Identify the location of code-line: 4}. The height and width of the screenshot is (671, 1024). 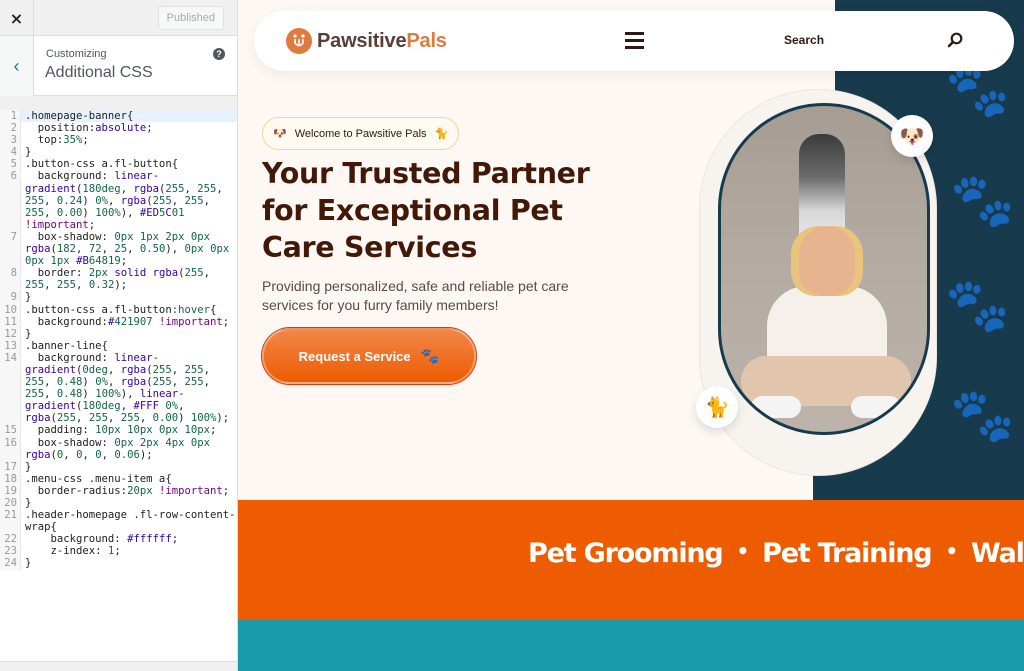
(118, 152).